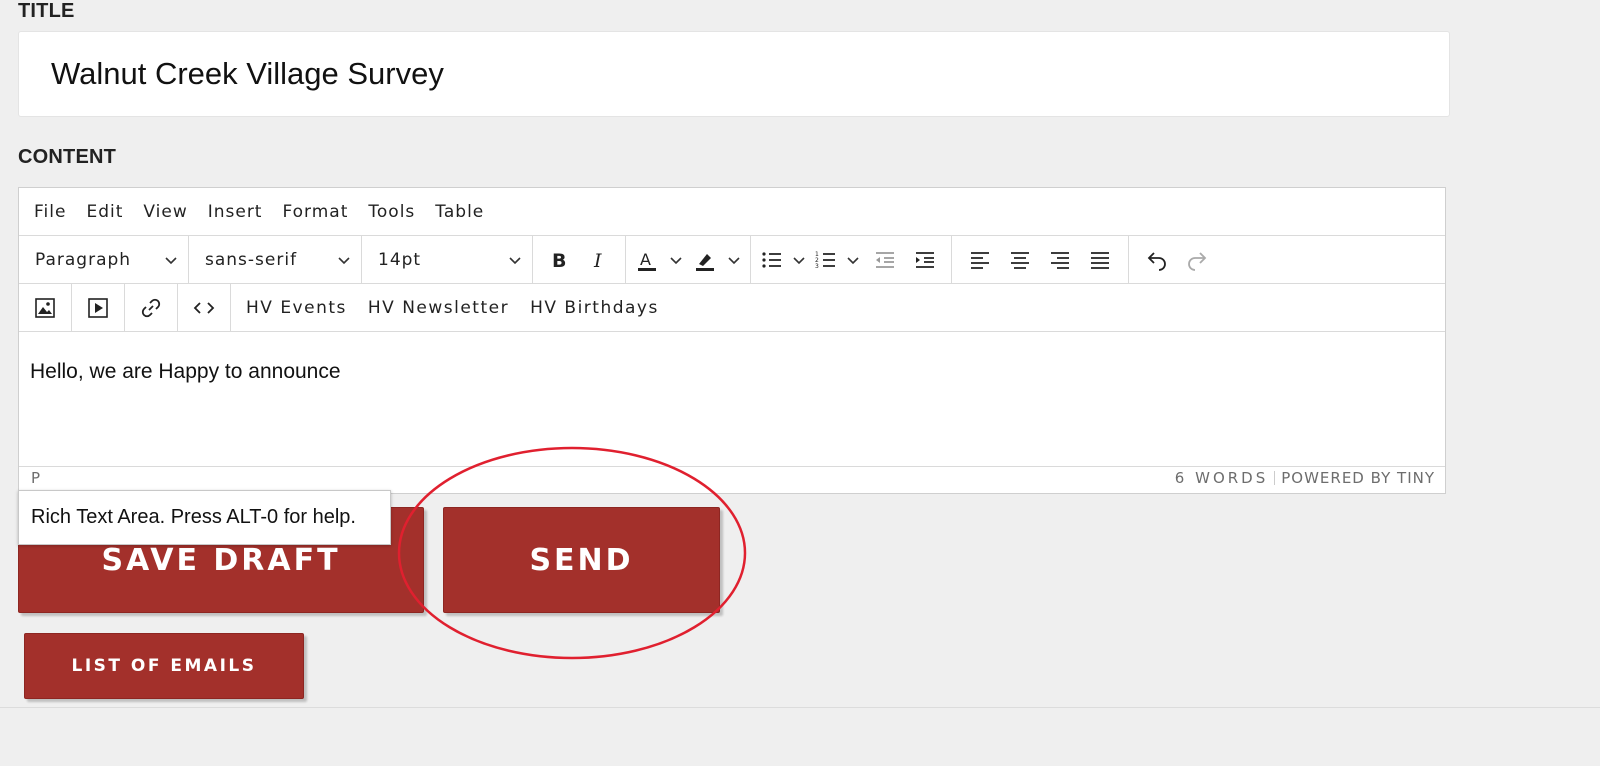  What do you see at coordinates (185, 371) in the screenshot?
I see `editor-paragraph: Hello, we are Happy to announce` at bounding box center [185, 371].